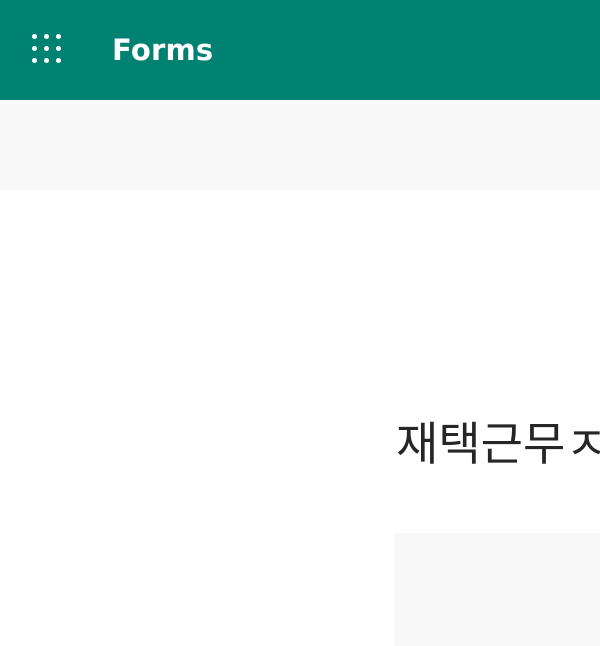 The height and width of the screenshot is (646, 600). I want to click on app-launcher-waffle-icon, so click(47, 49).